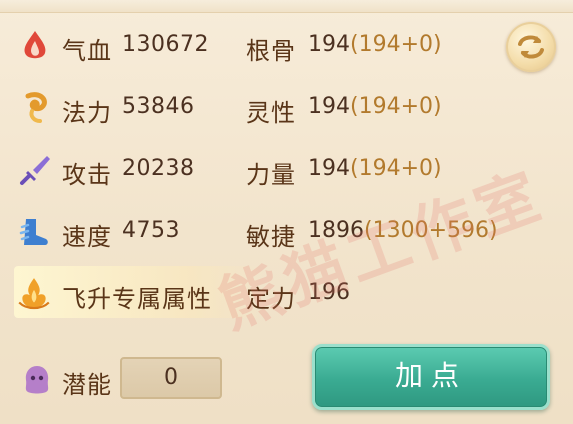  What do you see at coordinates (271, 113) in the screenshot?
I see `attr-label: 灵性` at bounding box center [271, 113].